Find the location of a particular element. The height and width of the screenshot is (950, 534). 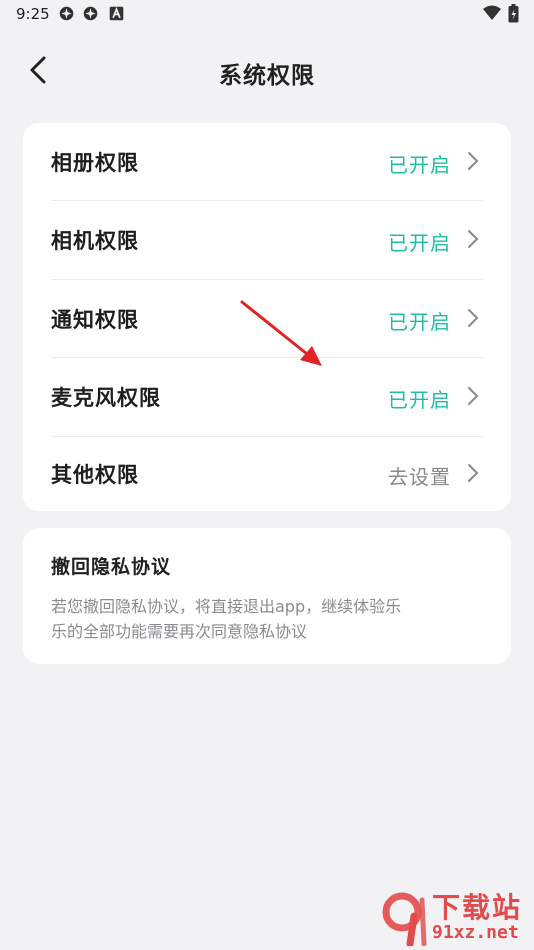

battery-icon is located at coordinates (513, 13).